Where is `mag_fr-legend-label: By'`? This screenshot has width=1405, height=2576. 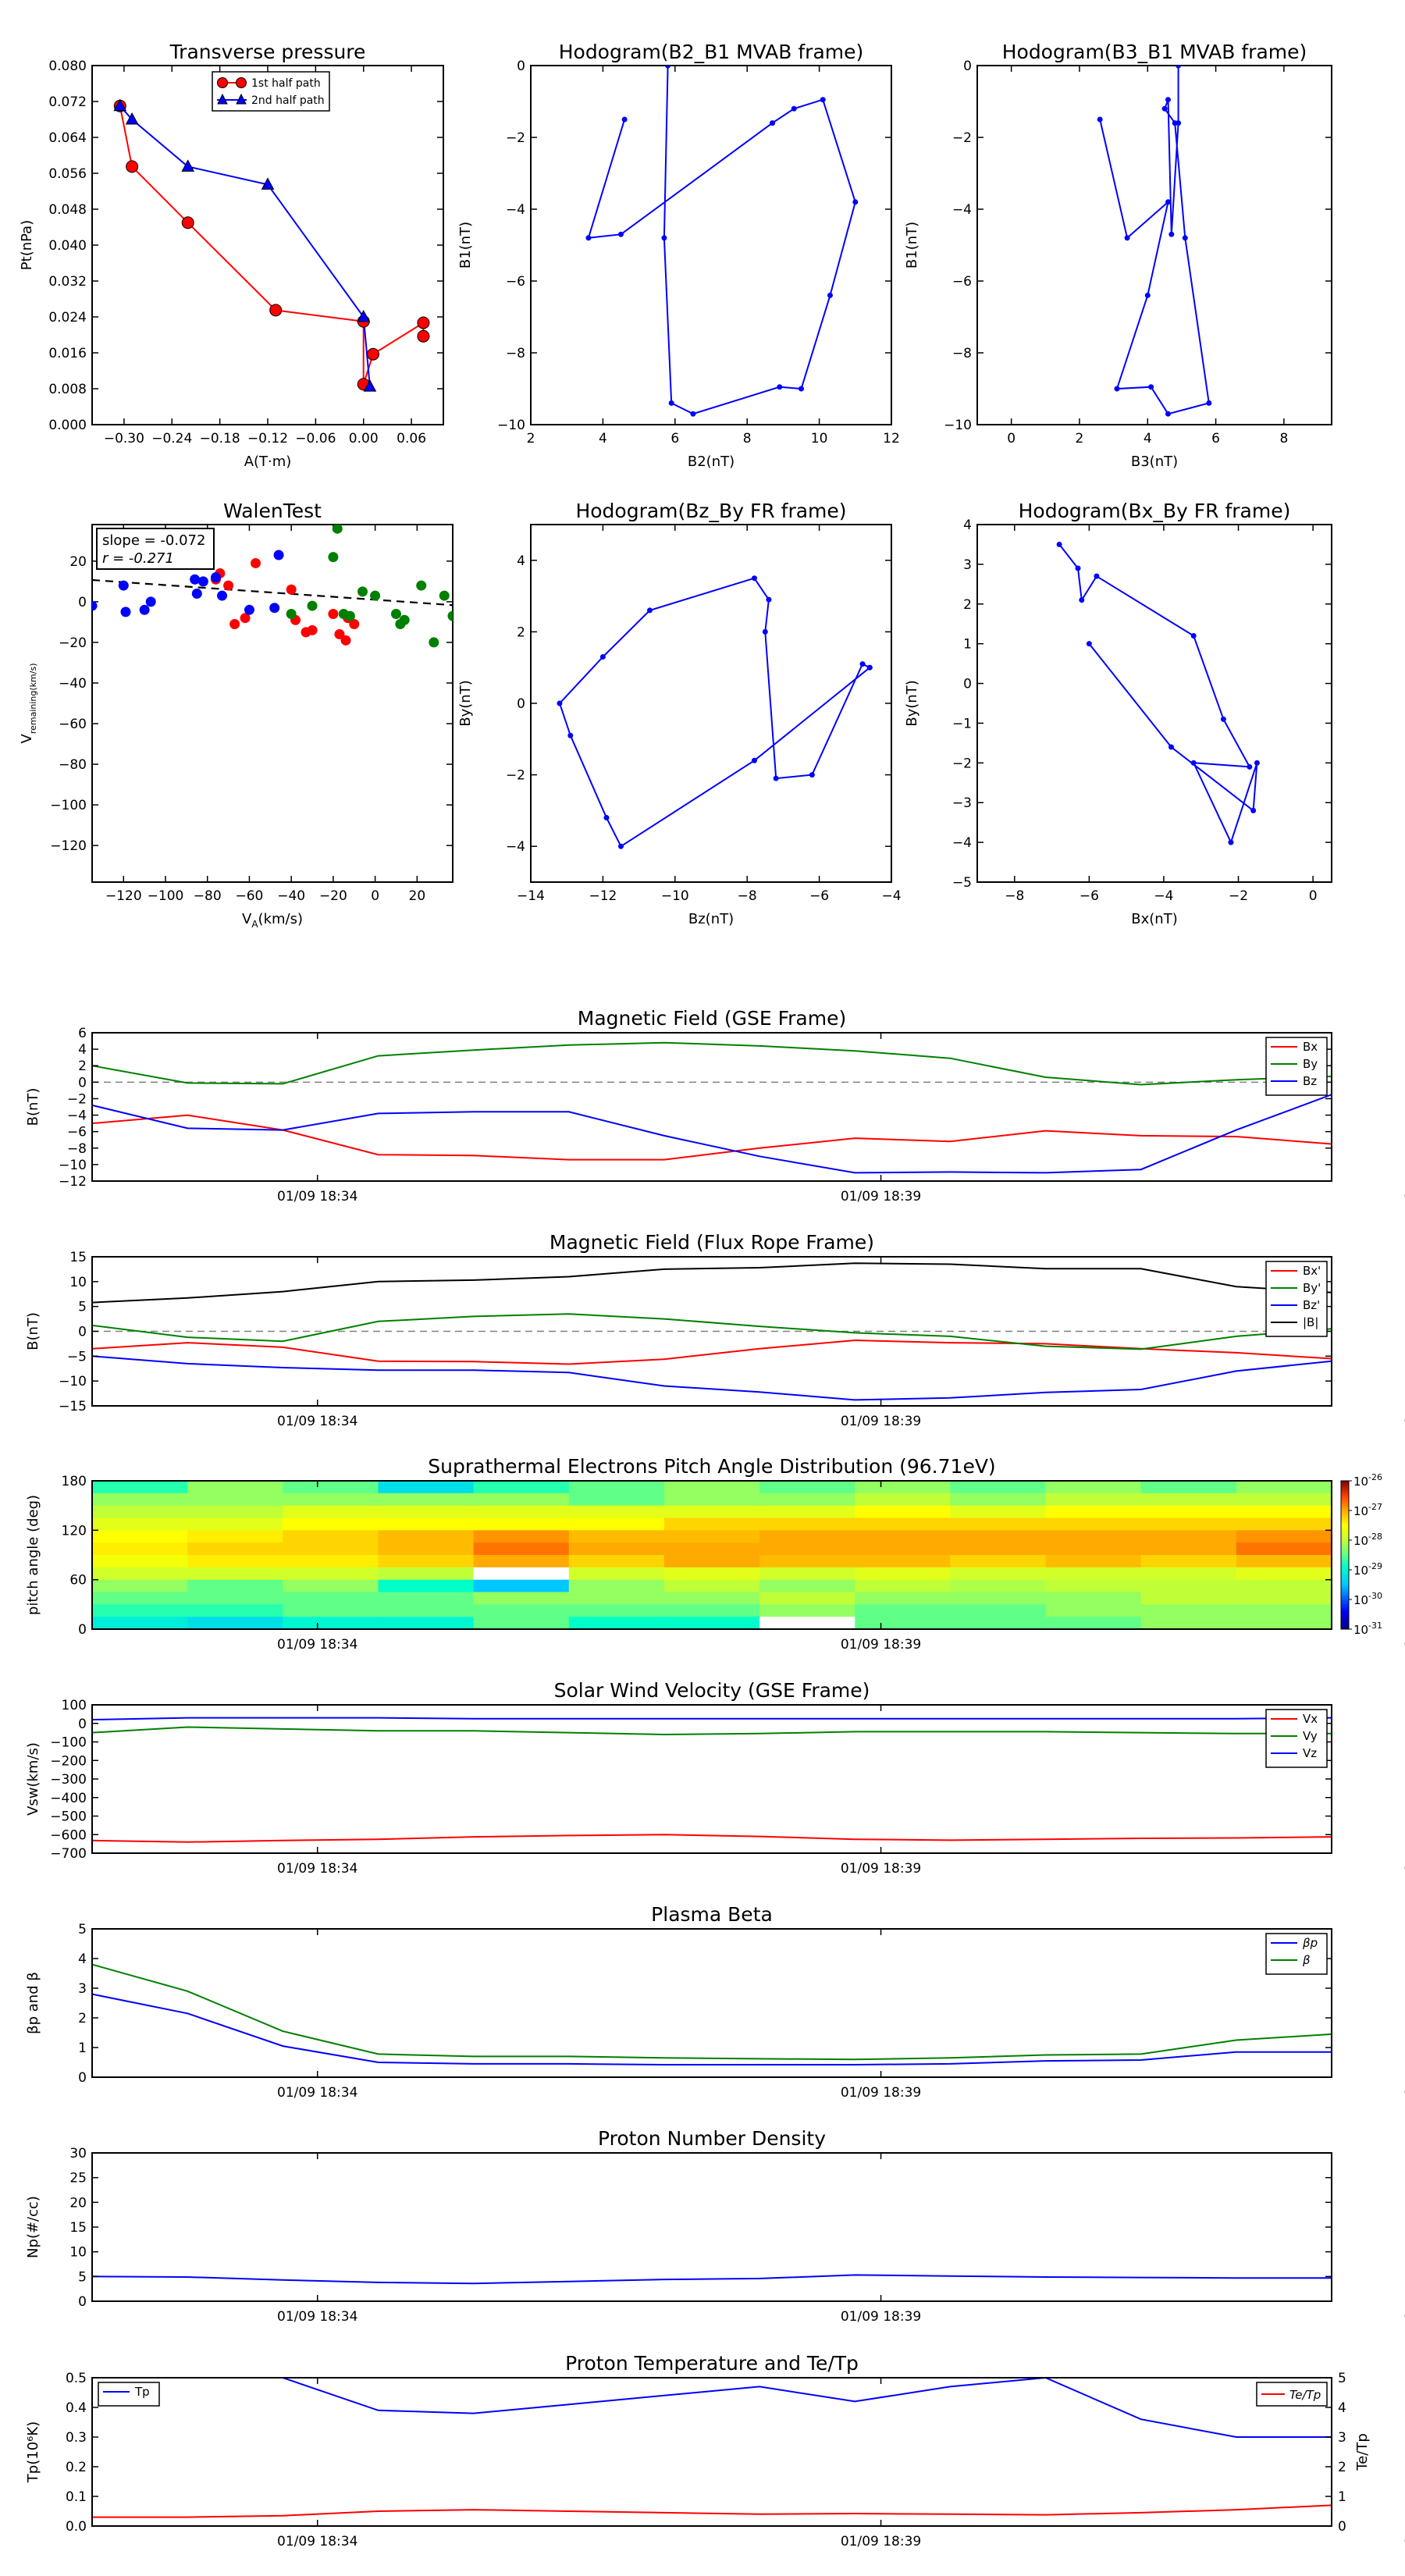 mag_fr-legend-label: By' is located at coordinates (1312, 1288).